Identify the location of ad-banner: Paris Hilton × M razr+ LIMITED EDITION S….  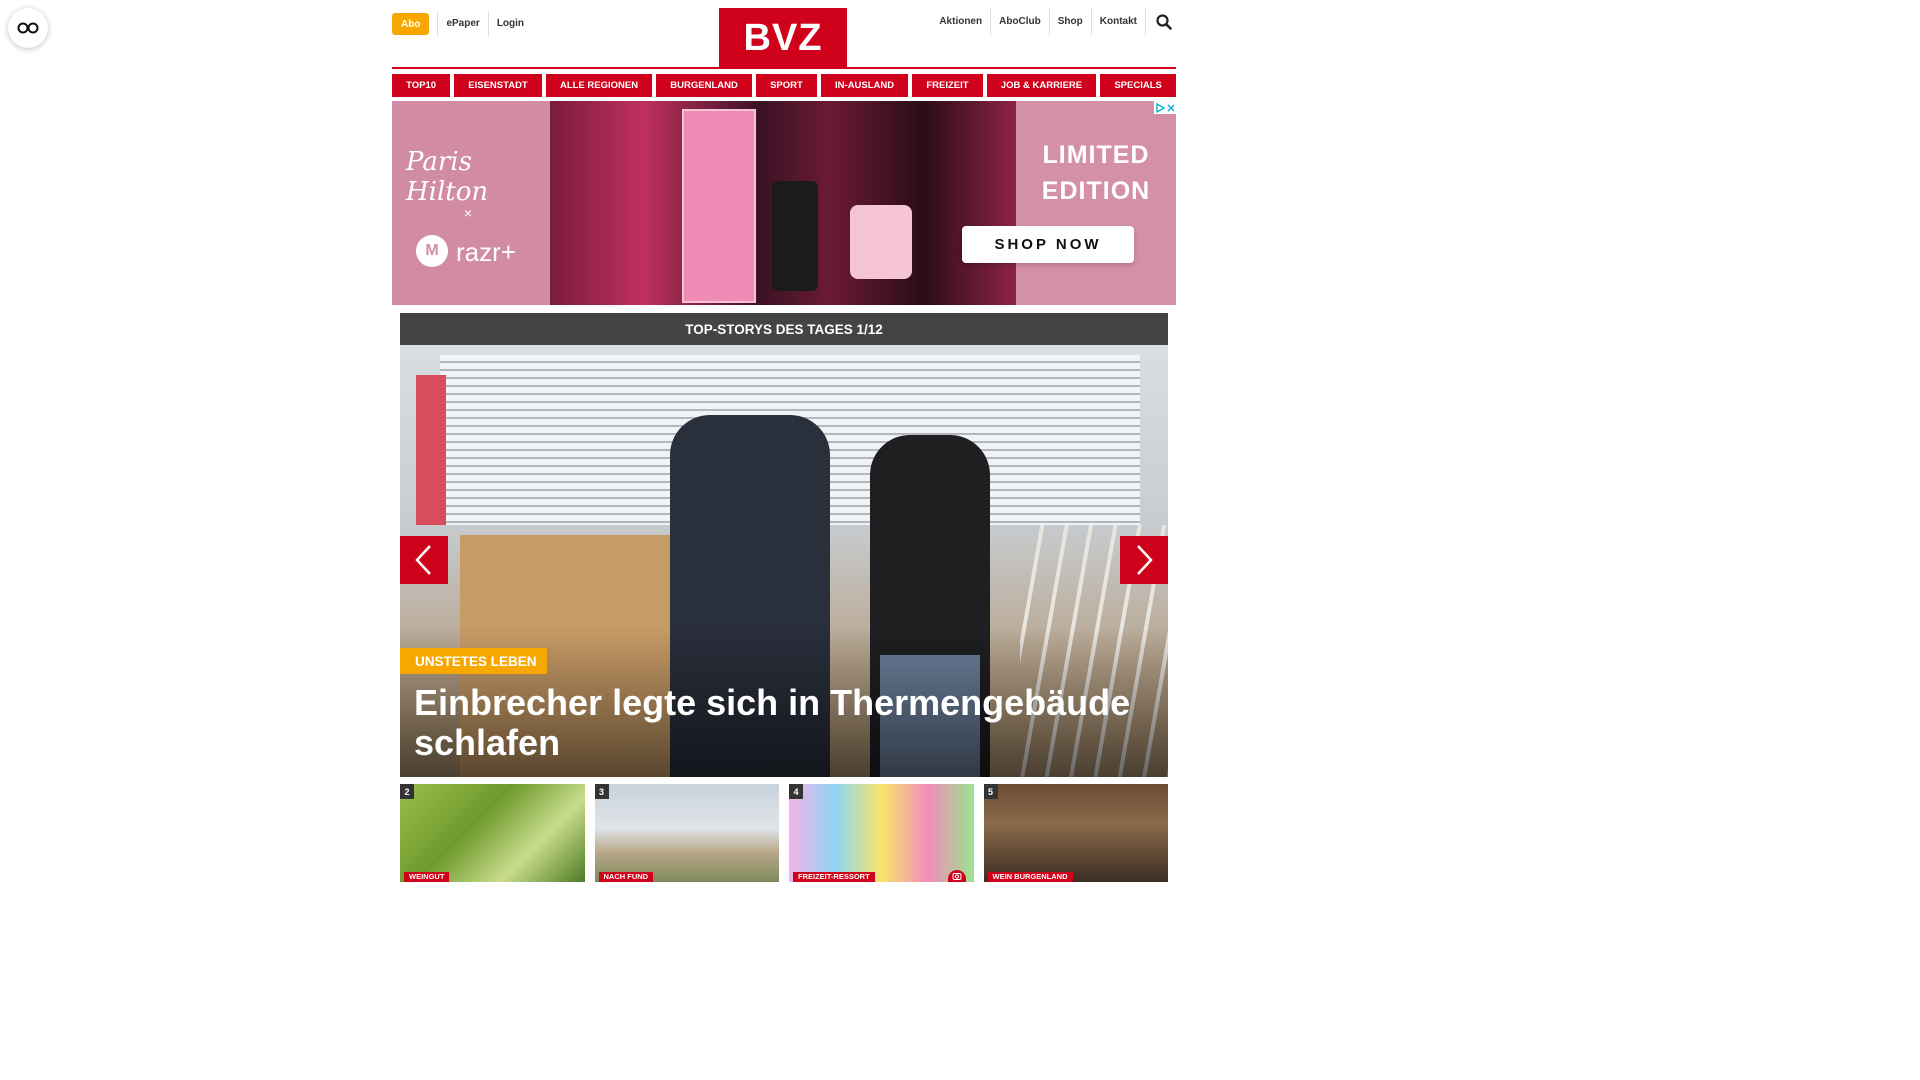
(784, 203).